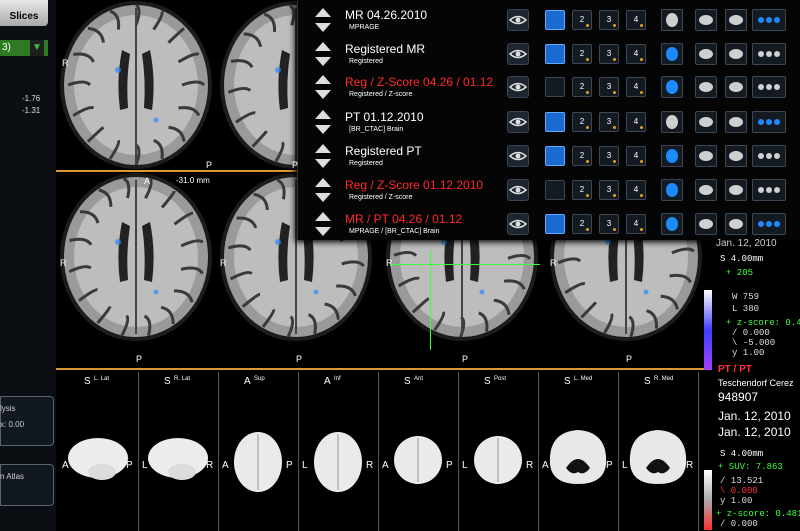  Describe the element at coordinates (658, 451) in the screenshot. I see `surface-view: R. Med S L R` at that location.